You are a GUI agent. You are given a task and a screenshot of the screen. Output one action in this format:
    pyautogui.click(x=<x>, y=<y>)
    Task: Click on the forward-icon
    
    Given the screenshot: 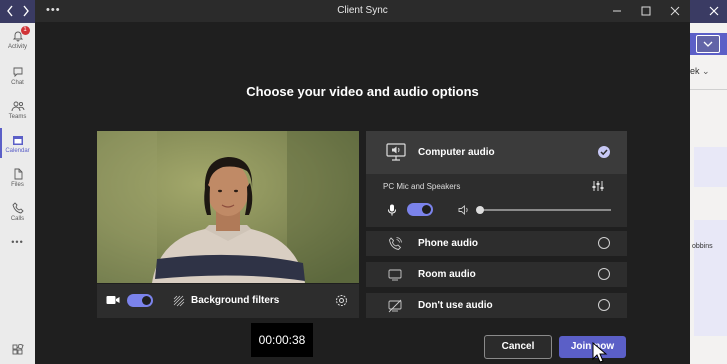 What is the action you would take?
    pyautogui.click(x=26, y=11)
    